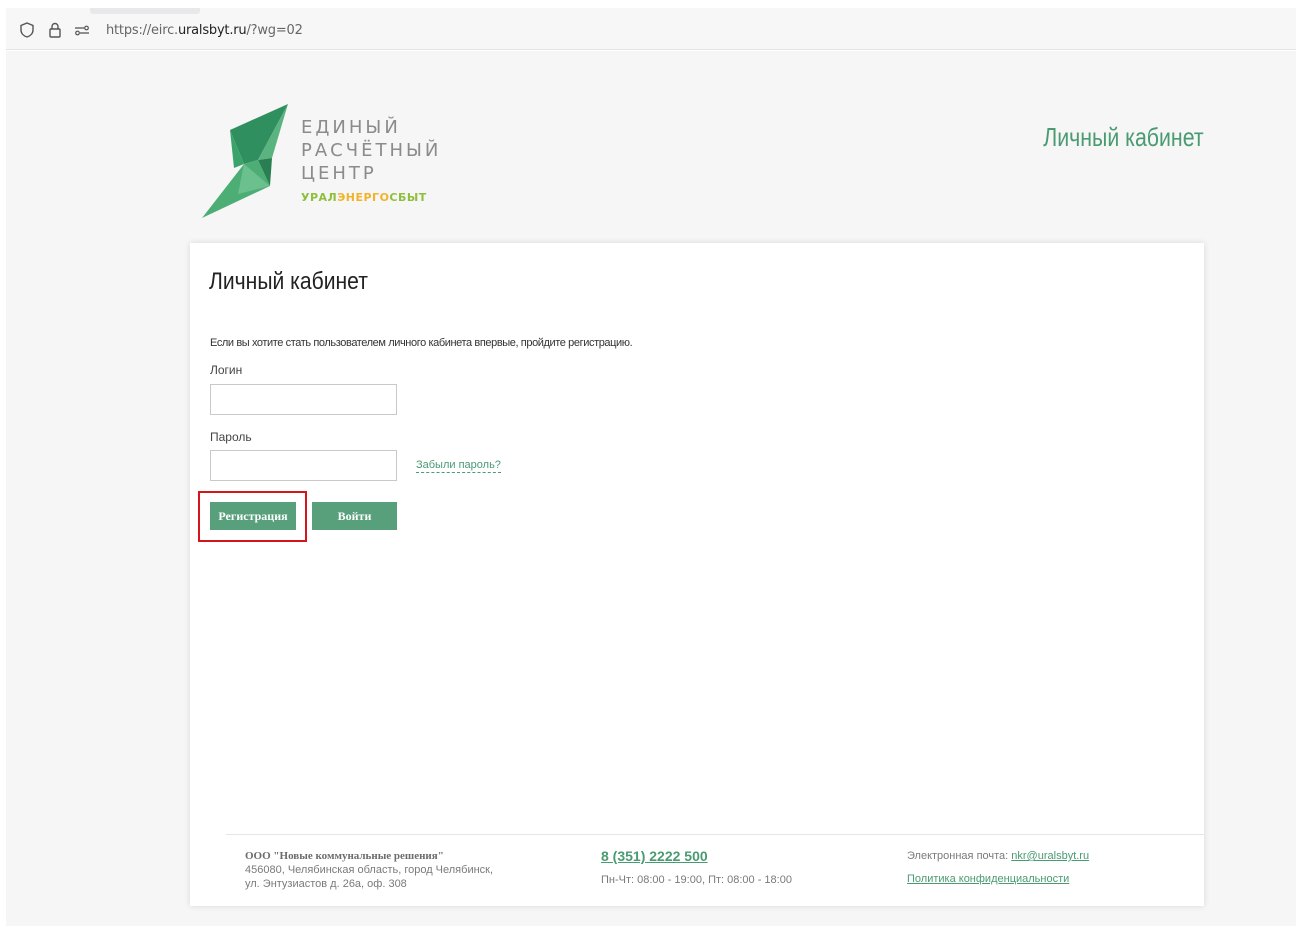 This screenshot has width=1297, height=926. I want to click on logo-subtitle: УРАЛЭНЕРГОСБЫТ, so click(364, 197).